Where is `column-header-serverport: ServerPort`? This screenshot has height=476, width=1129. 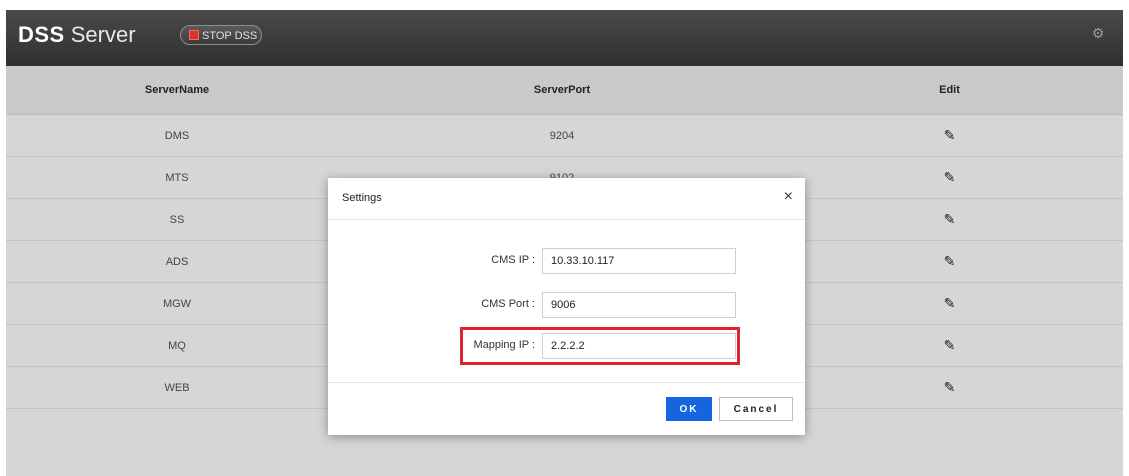 column-header-serverport: ServerPort is located at coordinates (562, 90).